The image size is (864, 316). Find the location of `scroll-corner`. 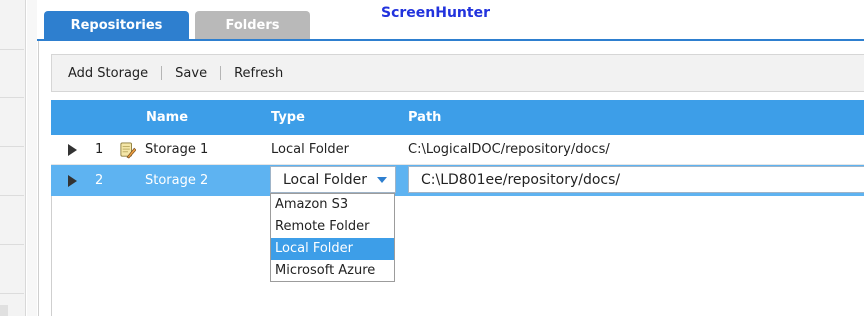

scroll-corner is located at coordinates (4, 310).